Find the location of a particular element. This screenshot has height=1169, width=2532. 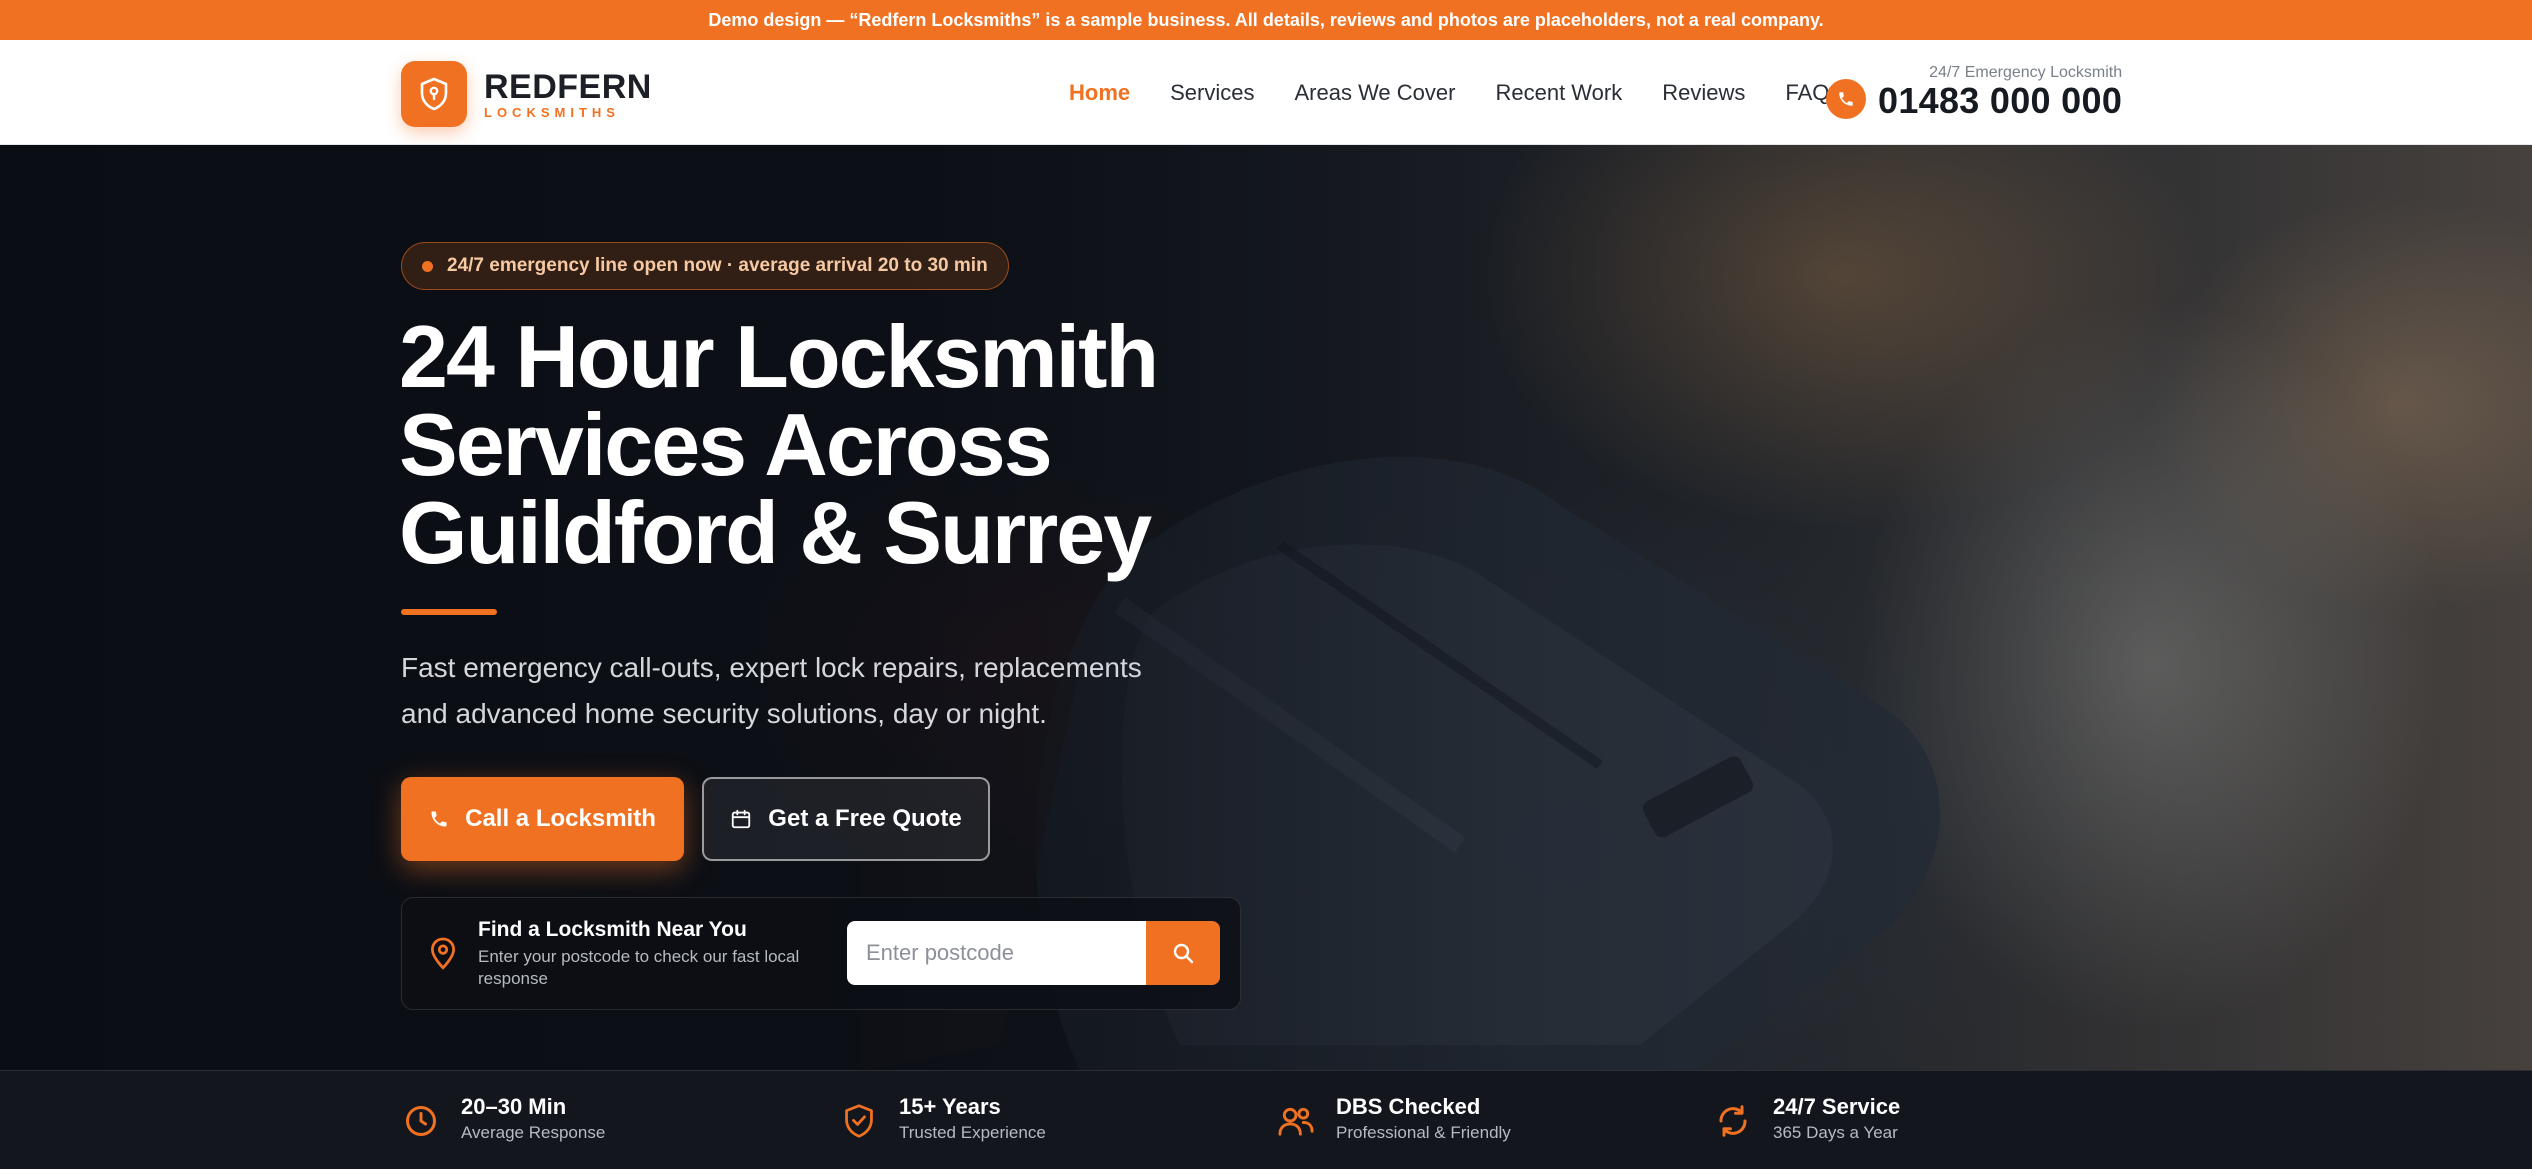

postcode-search-button is located at coordinates (1183, 953).